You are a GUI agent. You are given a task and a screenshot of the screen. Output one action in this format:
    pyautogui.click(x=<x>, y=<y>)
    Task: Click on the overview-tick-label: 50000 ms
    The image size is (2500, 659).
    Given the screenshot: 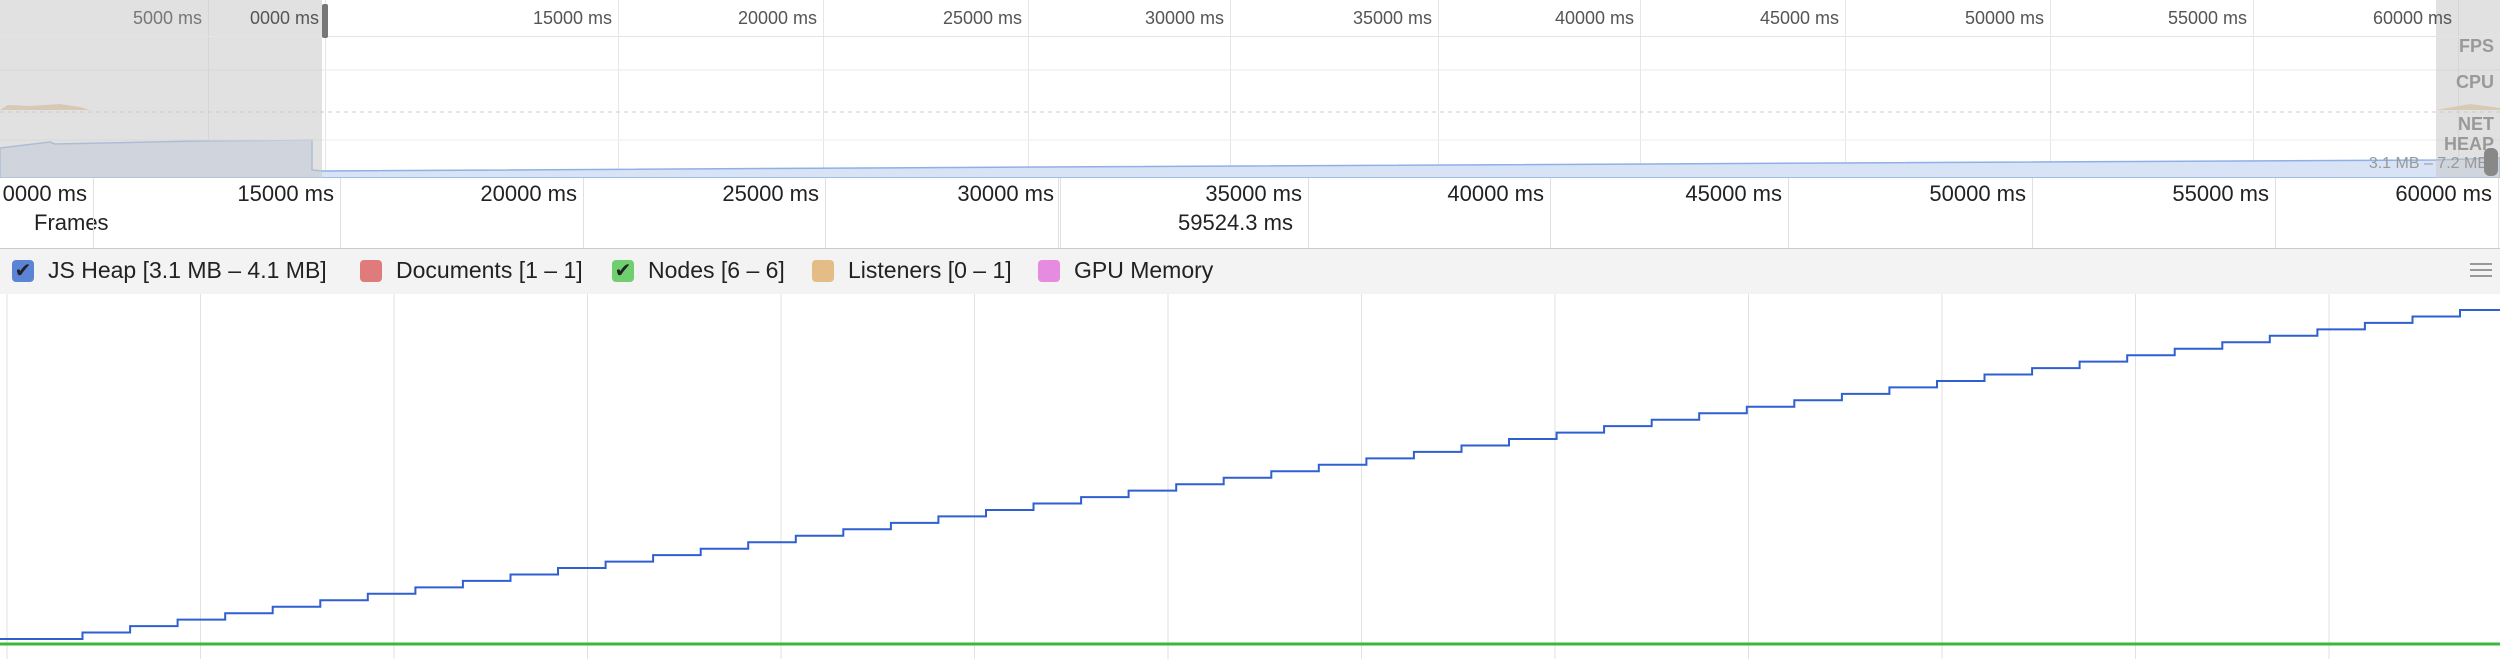 What is the action you would take?
    pyautogui.click(x=2004, y=18)
    